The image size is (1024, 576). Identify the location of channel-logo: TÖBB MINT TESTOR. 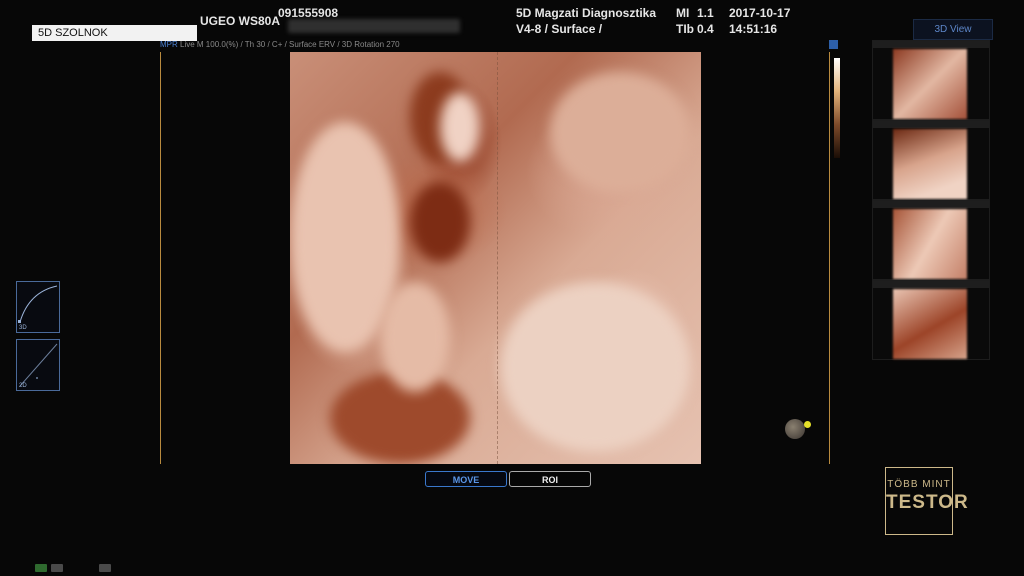
(927, 501).